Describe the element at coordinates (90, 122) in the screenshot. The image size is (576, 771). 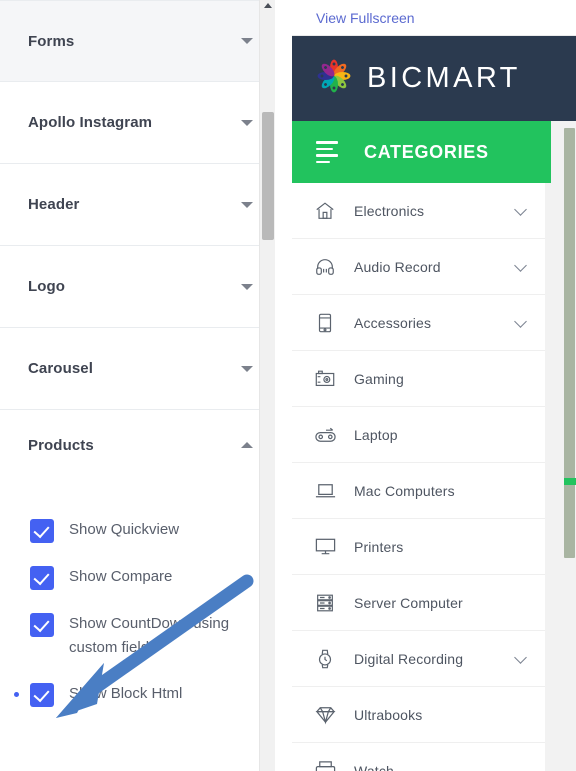
I see `sidebar-item-label: Apollo Instagram` at that location.